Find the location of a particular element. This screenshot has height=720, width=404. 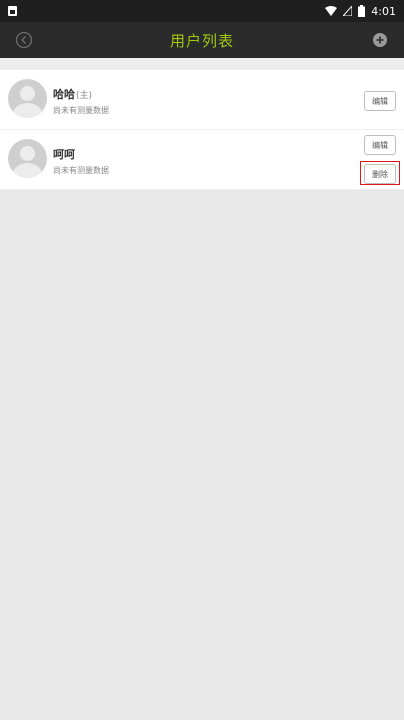

user-info: 哈哈 (主) 尚未有测量数据 is located at coordinates (81, 101).